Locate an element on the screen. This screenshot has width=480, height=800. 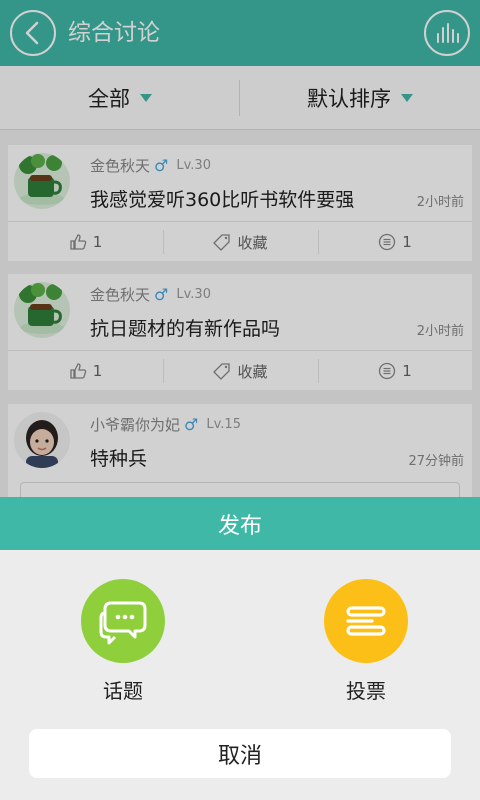
chat-bubble-icon is located at coordinates (123, 623).